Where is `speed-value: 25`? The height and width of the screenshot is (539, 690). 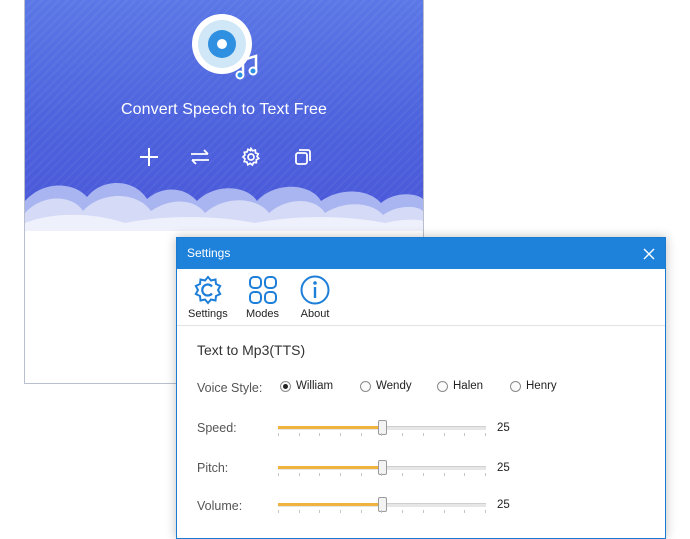 speed-value: 25 is located at coordinates (503, 428).